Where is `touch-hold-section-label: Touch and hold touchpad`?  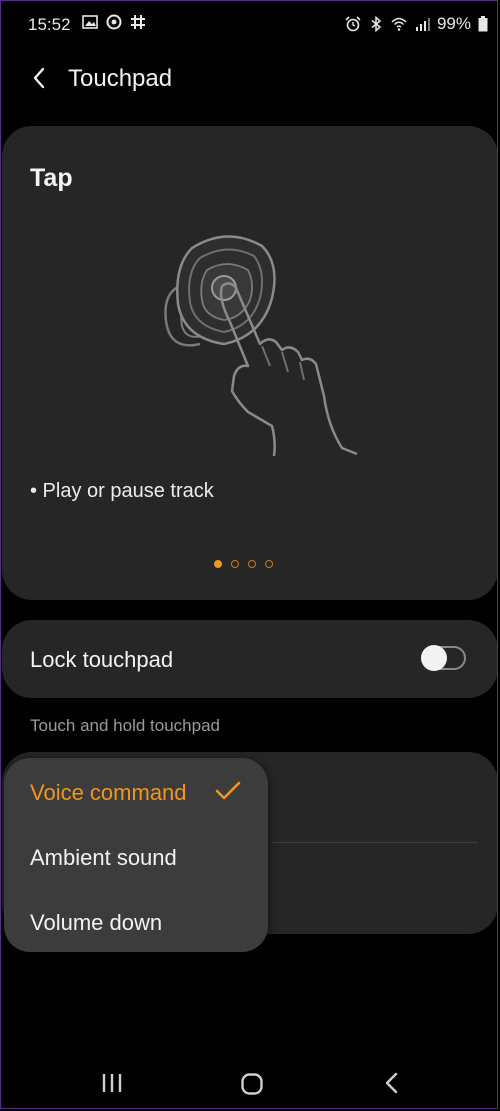 touch-hold-section-label: Touch and hold touchpad is located at coordinates (125, 725).